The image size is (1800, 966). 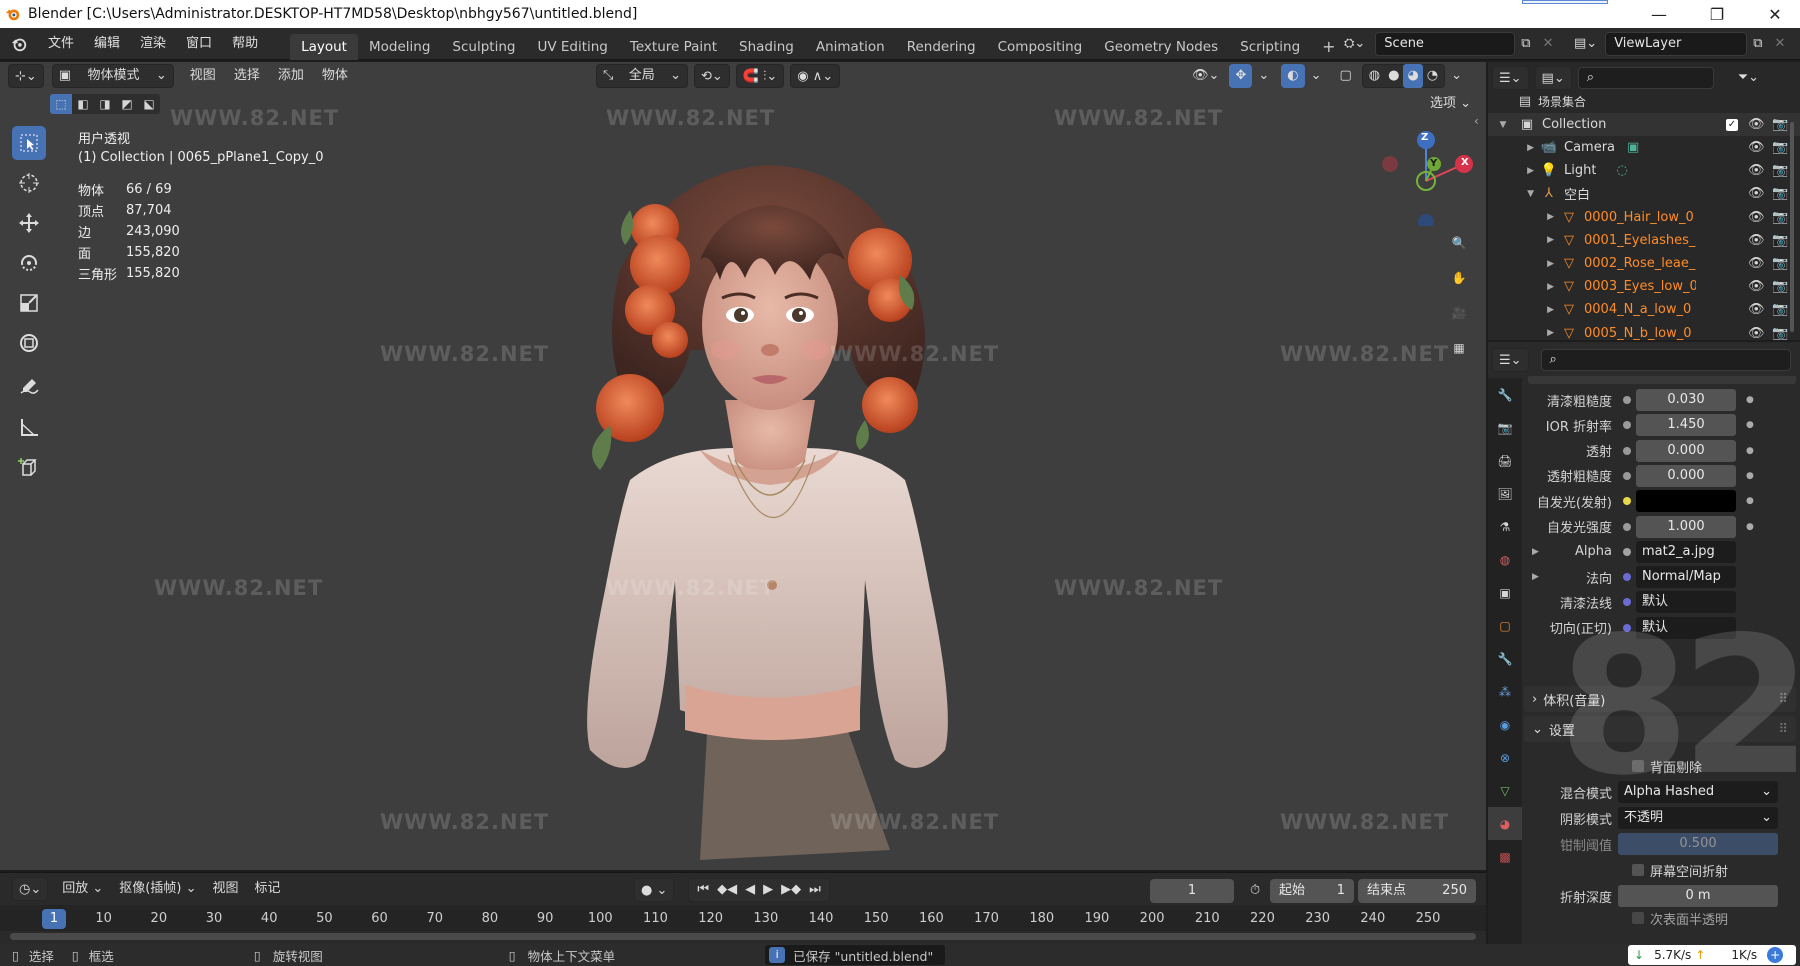 What do you see at coordinates (1644, 240) in the screenshot?
I see `outliner-row-mesh: ▶ ▽ 0001_Eyelashes_lc 👁 📷` at bounding box center [1644, 240].